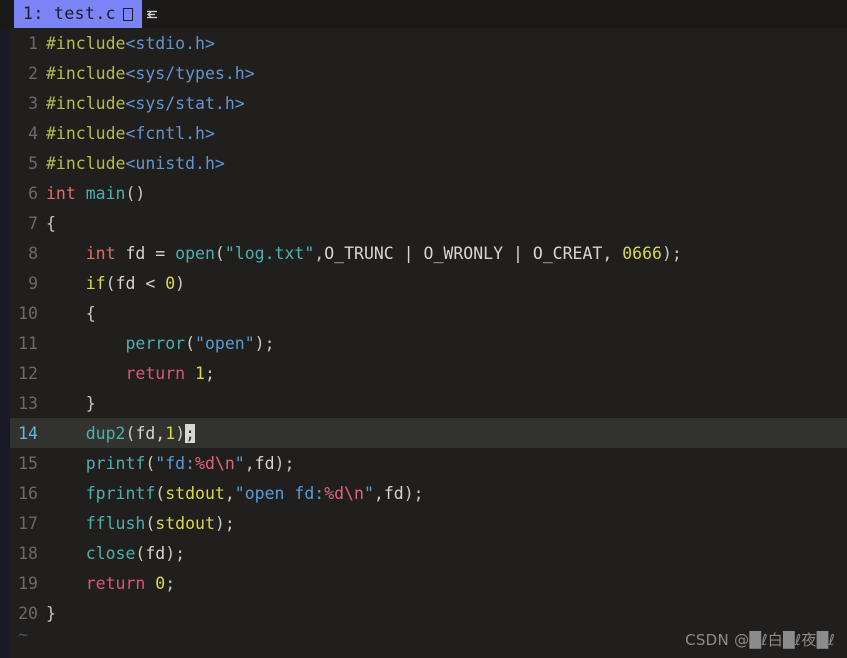 This screenshot has width=847, height=658. What do you see at coordinates (423, 463) in the screenshot?
I see `code-line-15: 15 printf("fd:%d\n",fd);` at bounding box center [423, 463].